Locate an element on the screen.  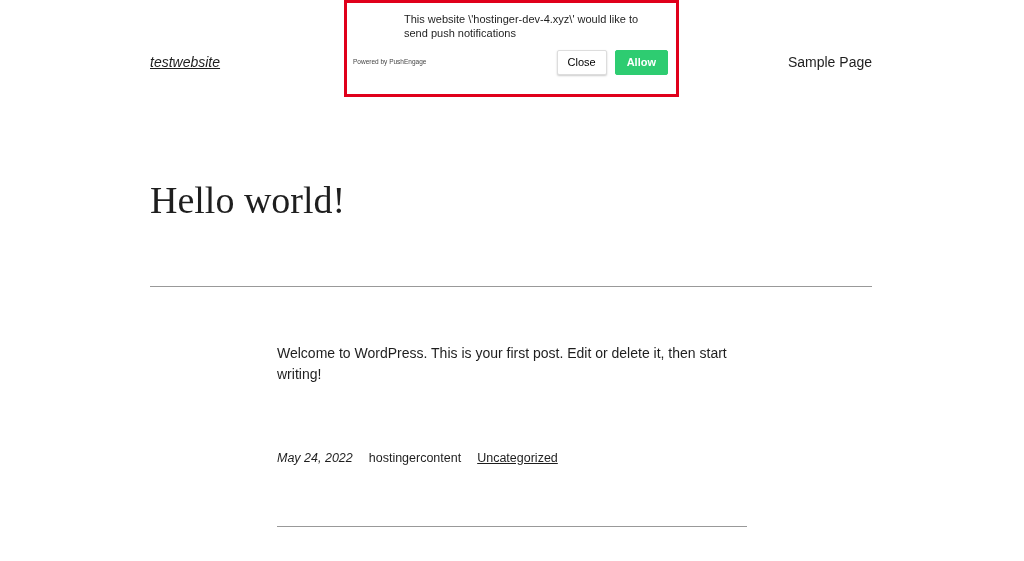
close-button: Close is located at coordinates (581, 62).